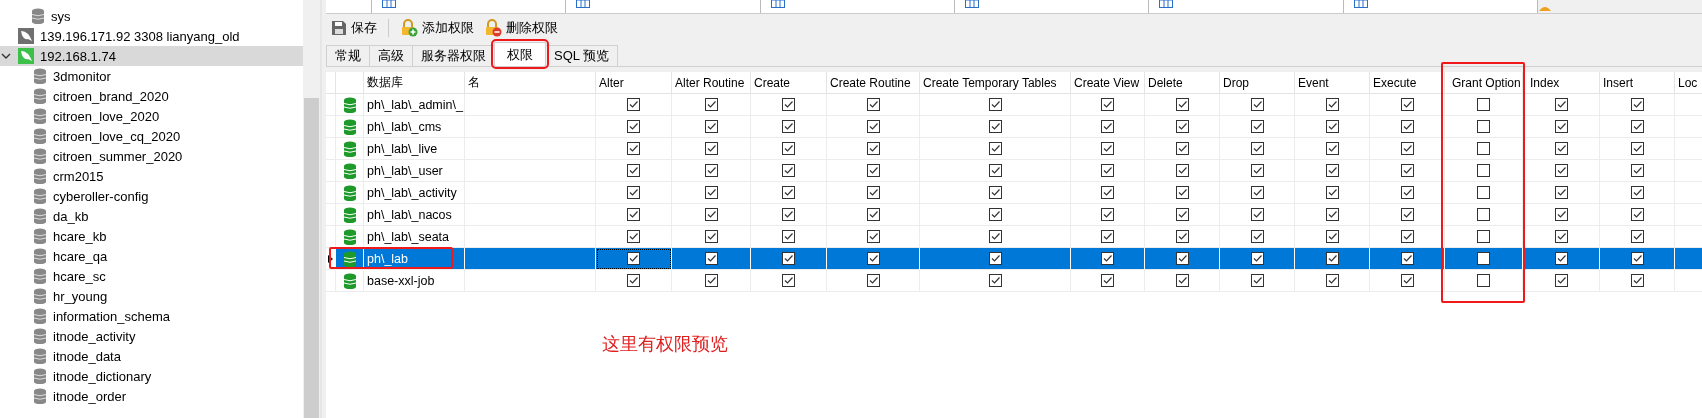 Image resolution: width=1702 pixels, height=418 pixels. What do you see at coordinates (1561, 83) in the screenshot?
I see `column-header: Index` at bounding box center [1561, 83].